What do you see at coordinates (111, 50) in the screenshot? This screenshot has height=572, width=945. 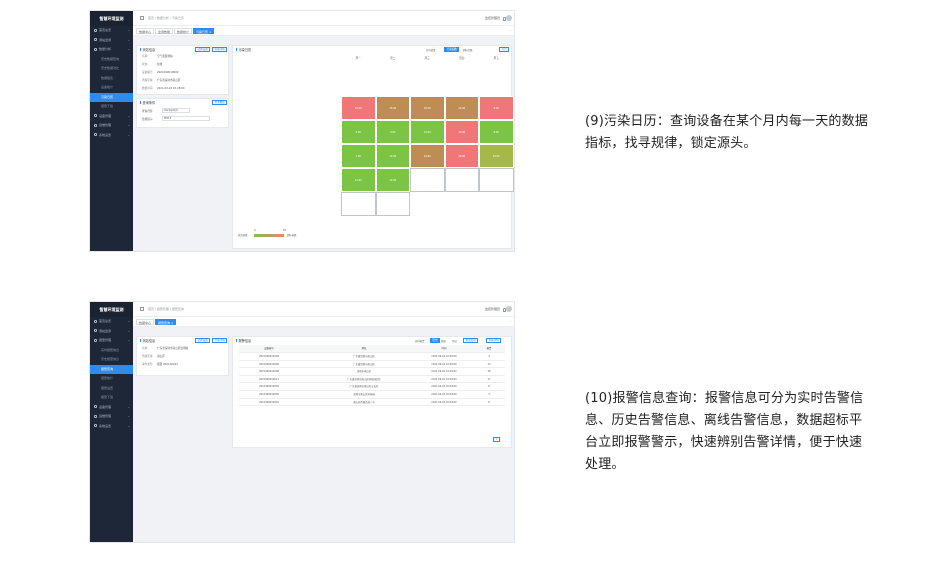 I see `sidebar-item: 数据分析 ⌄` at bounding box center [111, 50].